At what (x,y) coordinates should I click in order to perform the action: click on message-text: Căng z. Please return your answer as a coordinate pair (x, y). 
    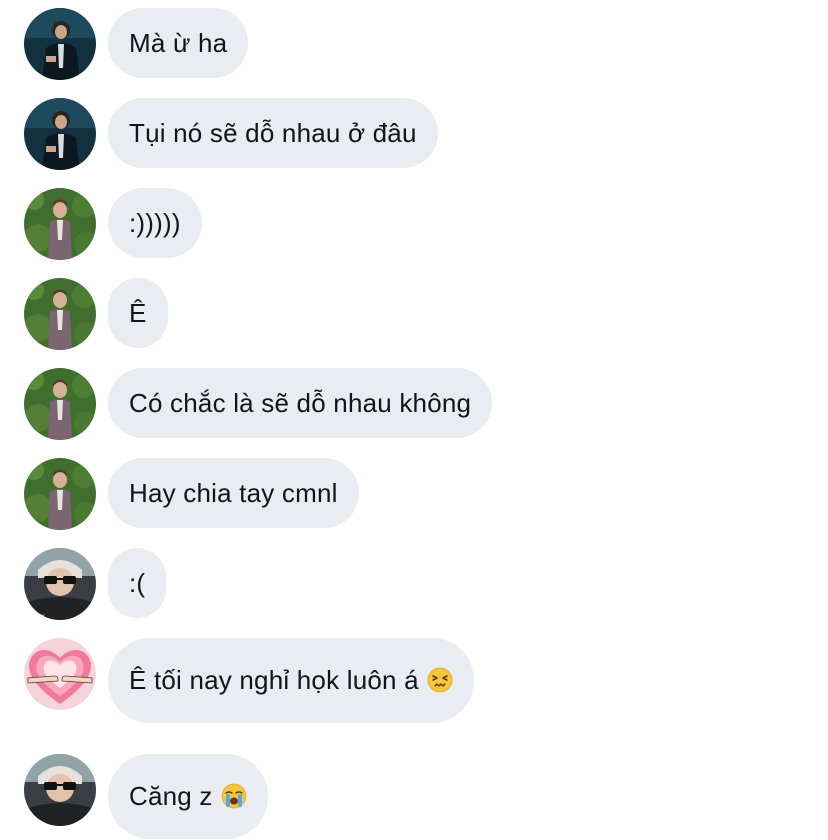
    Looking at the image, I should click on (171, 796).